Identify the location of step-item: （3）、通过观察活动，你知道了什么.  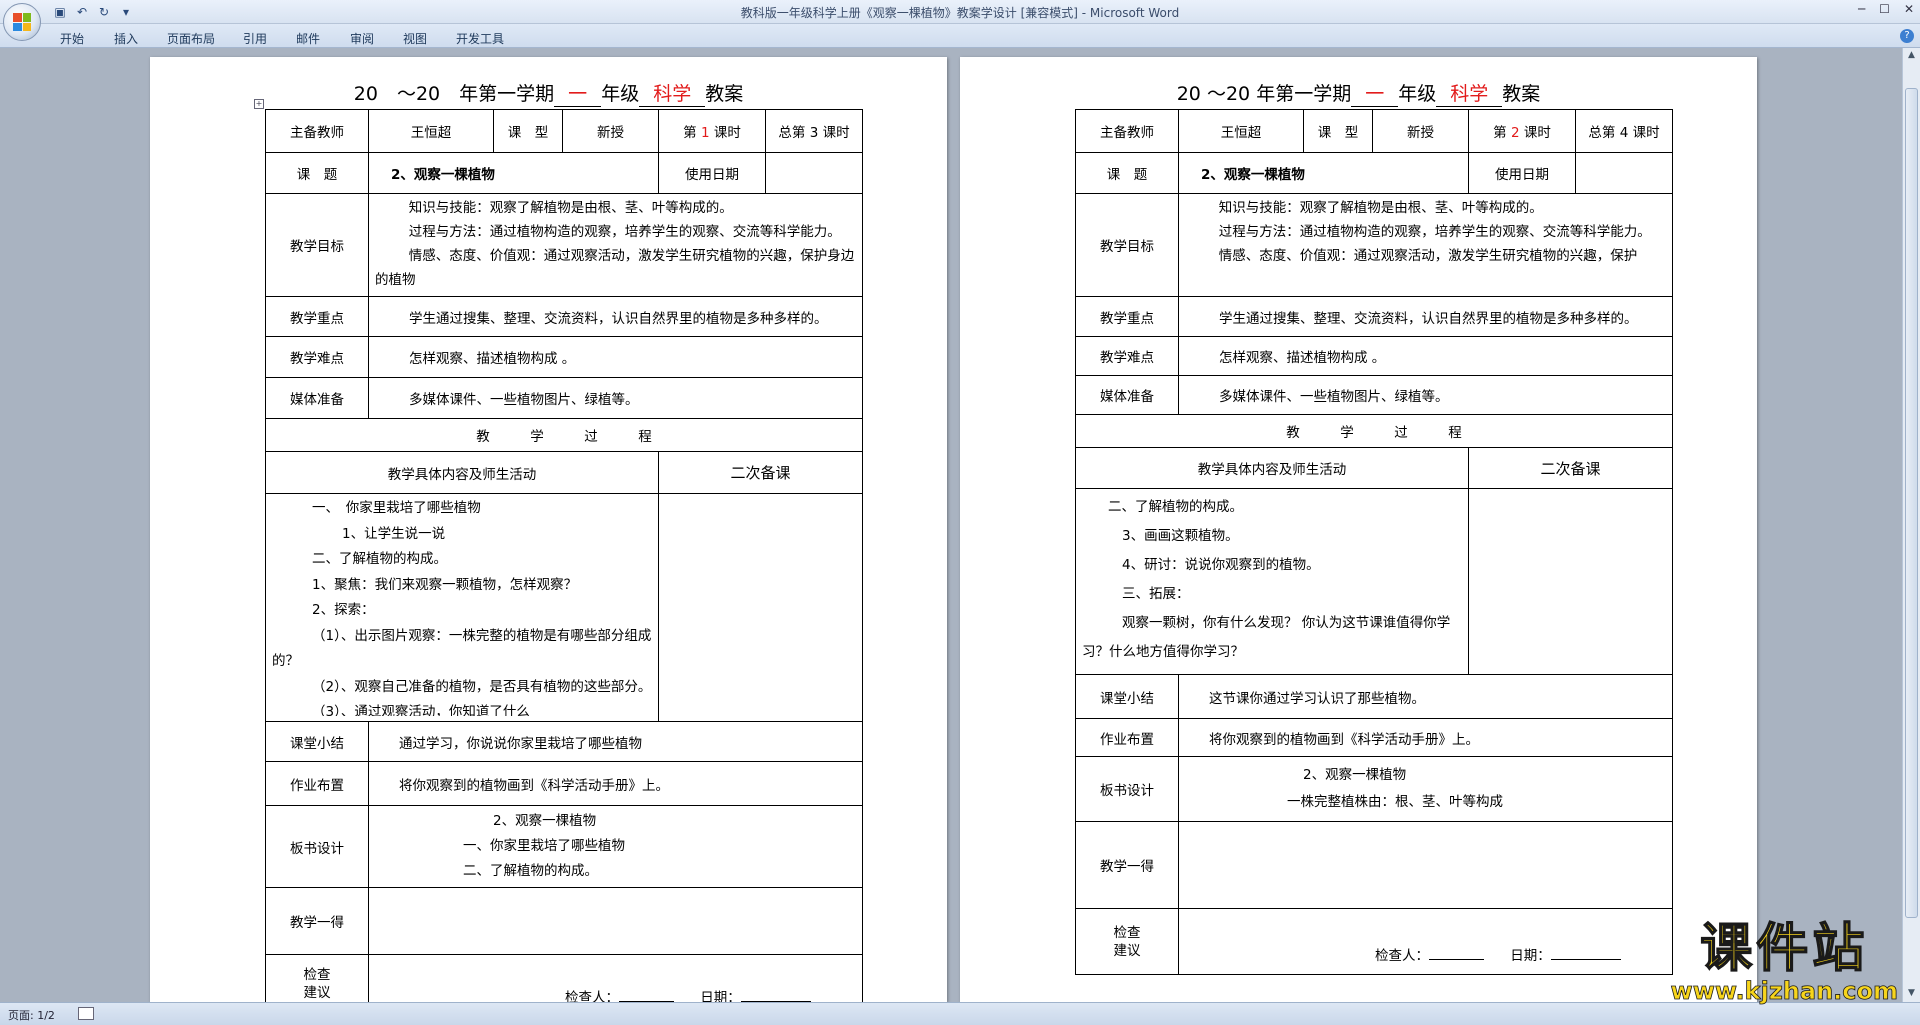
(421, 710).